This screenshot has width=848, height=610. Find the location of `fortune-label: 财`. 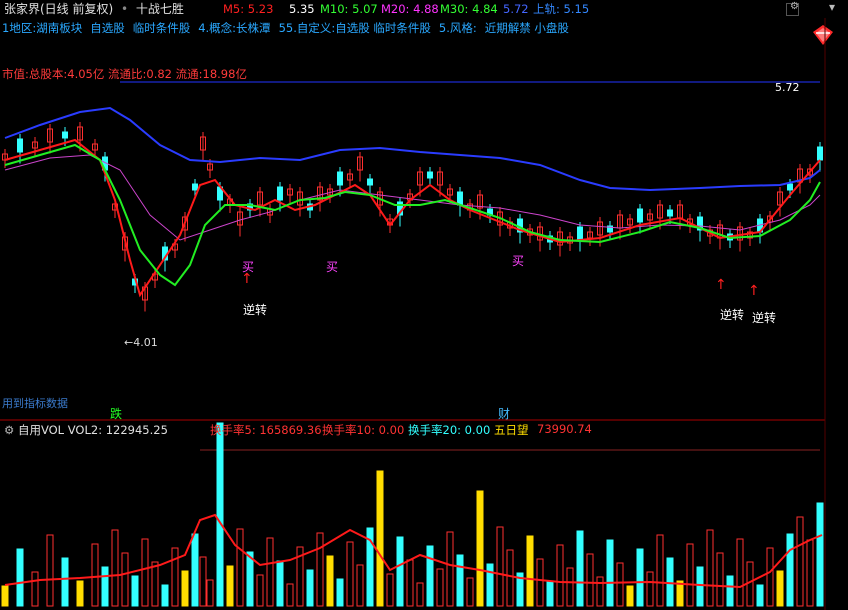

fortune-label: 财 is located at coordinates (504, 414).